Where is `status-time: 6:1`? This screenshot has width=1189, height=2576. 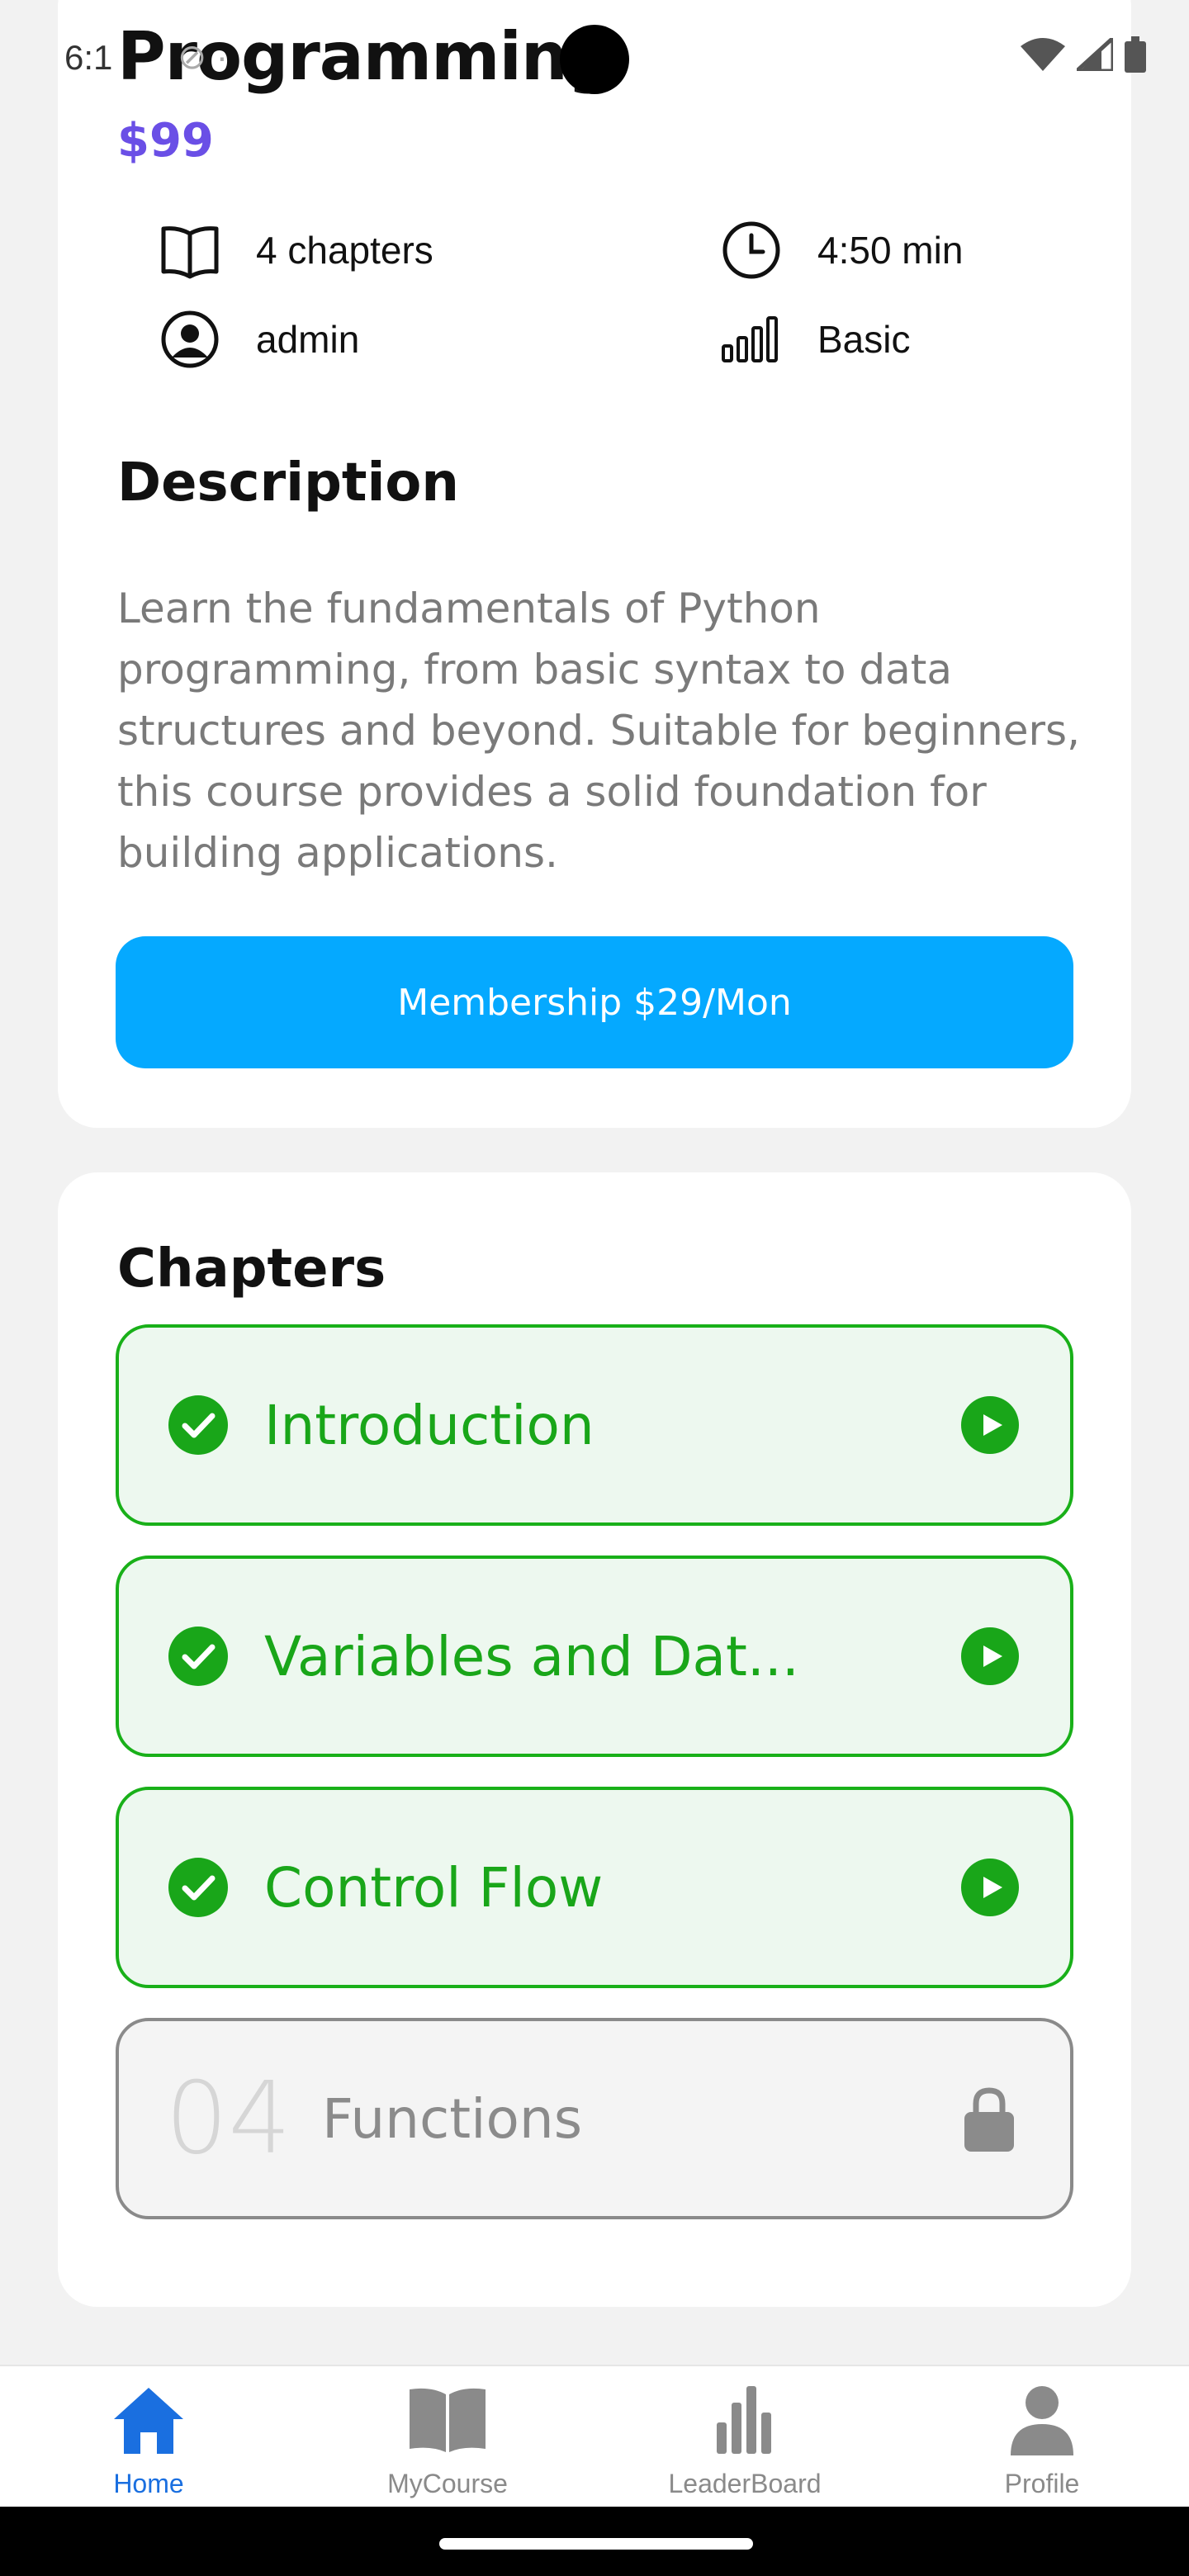
status-time: 6:1 is located at coordinates (88, 57).